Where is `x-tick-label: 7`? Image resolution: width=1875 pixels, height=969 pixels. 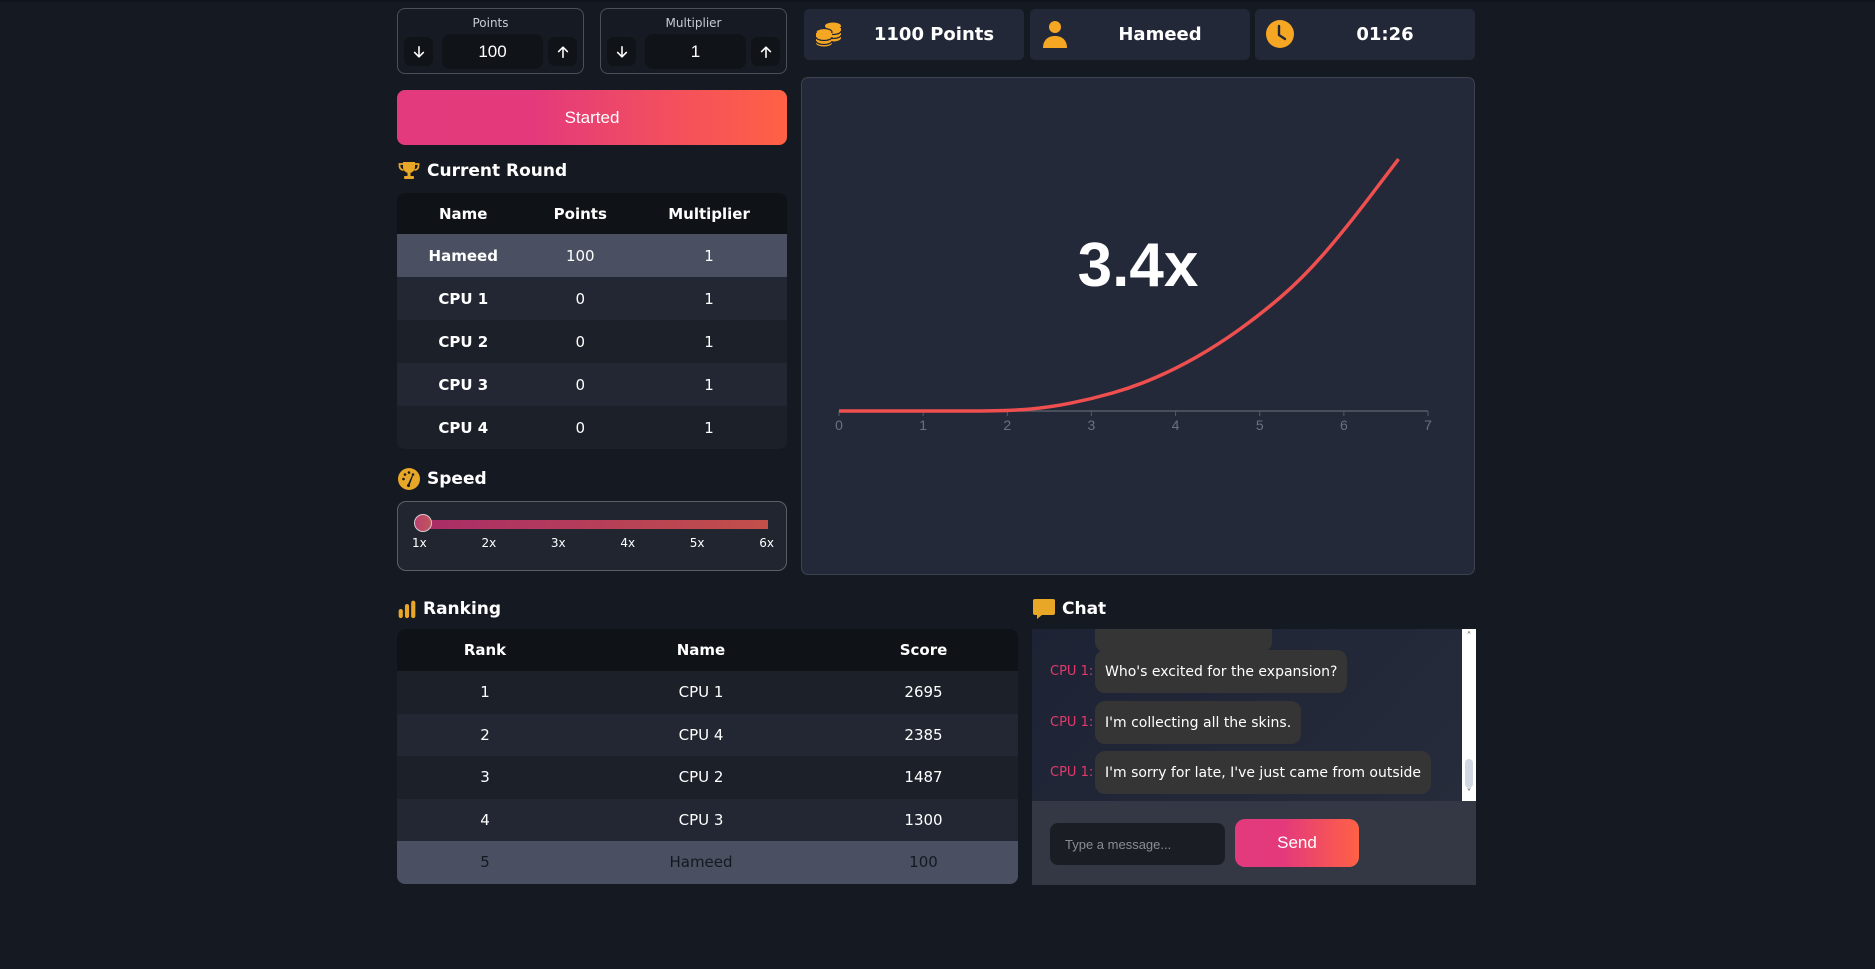
x-tick-label: 7 is located at coordinates (1428, 425).